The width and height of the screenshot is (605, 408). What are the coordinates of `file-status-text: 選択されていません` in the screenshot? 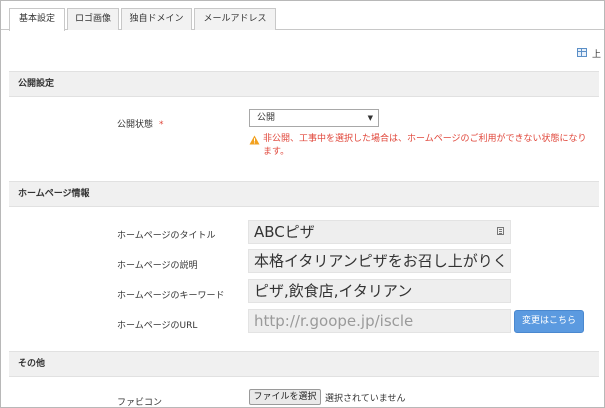 It's located at (365, 399).